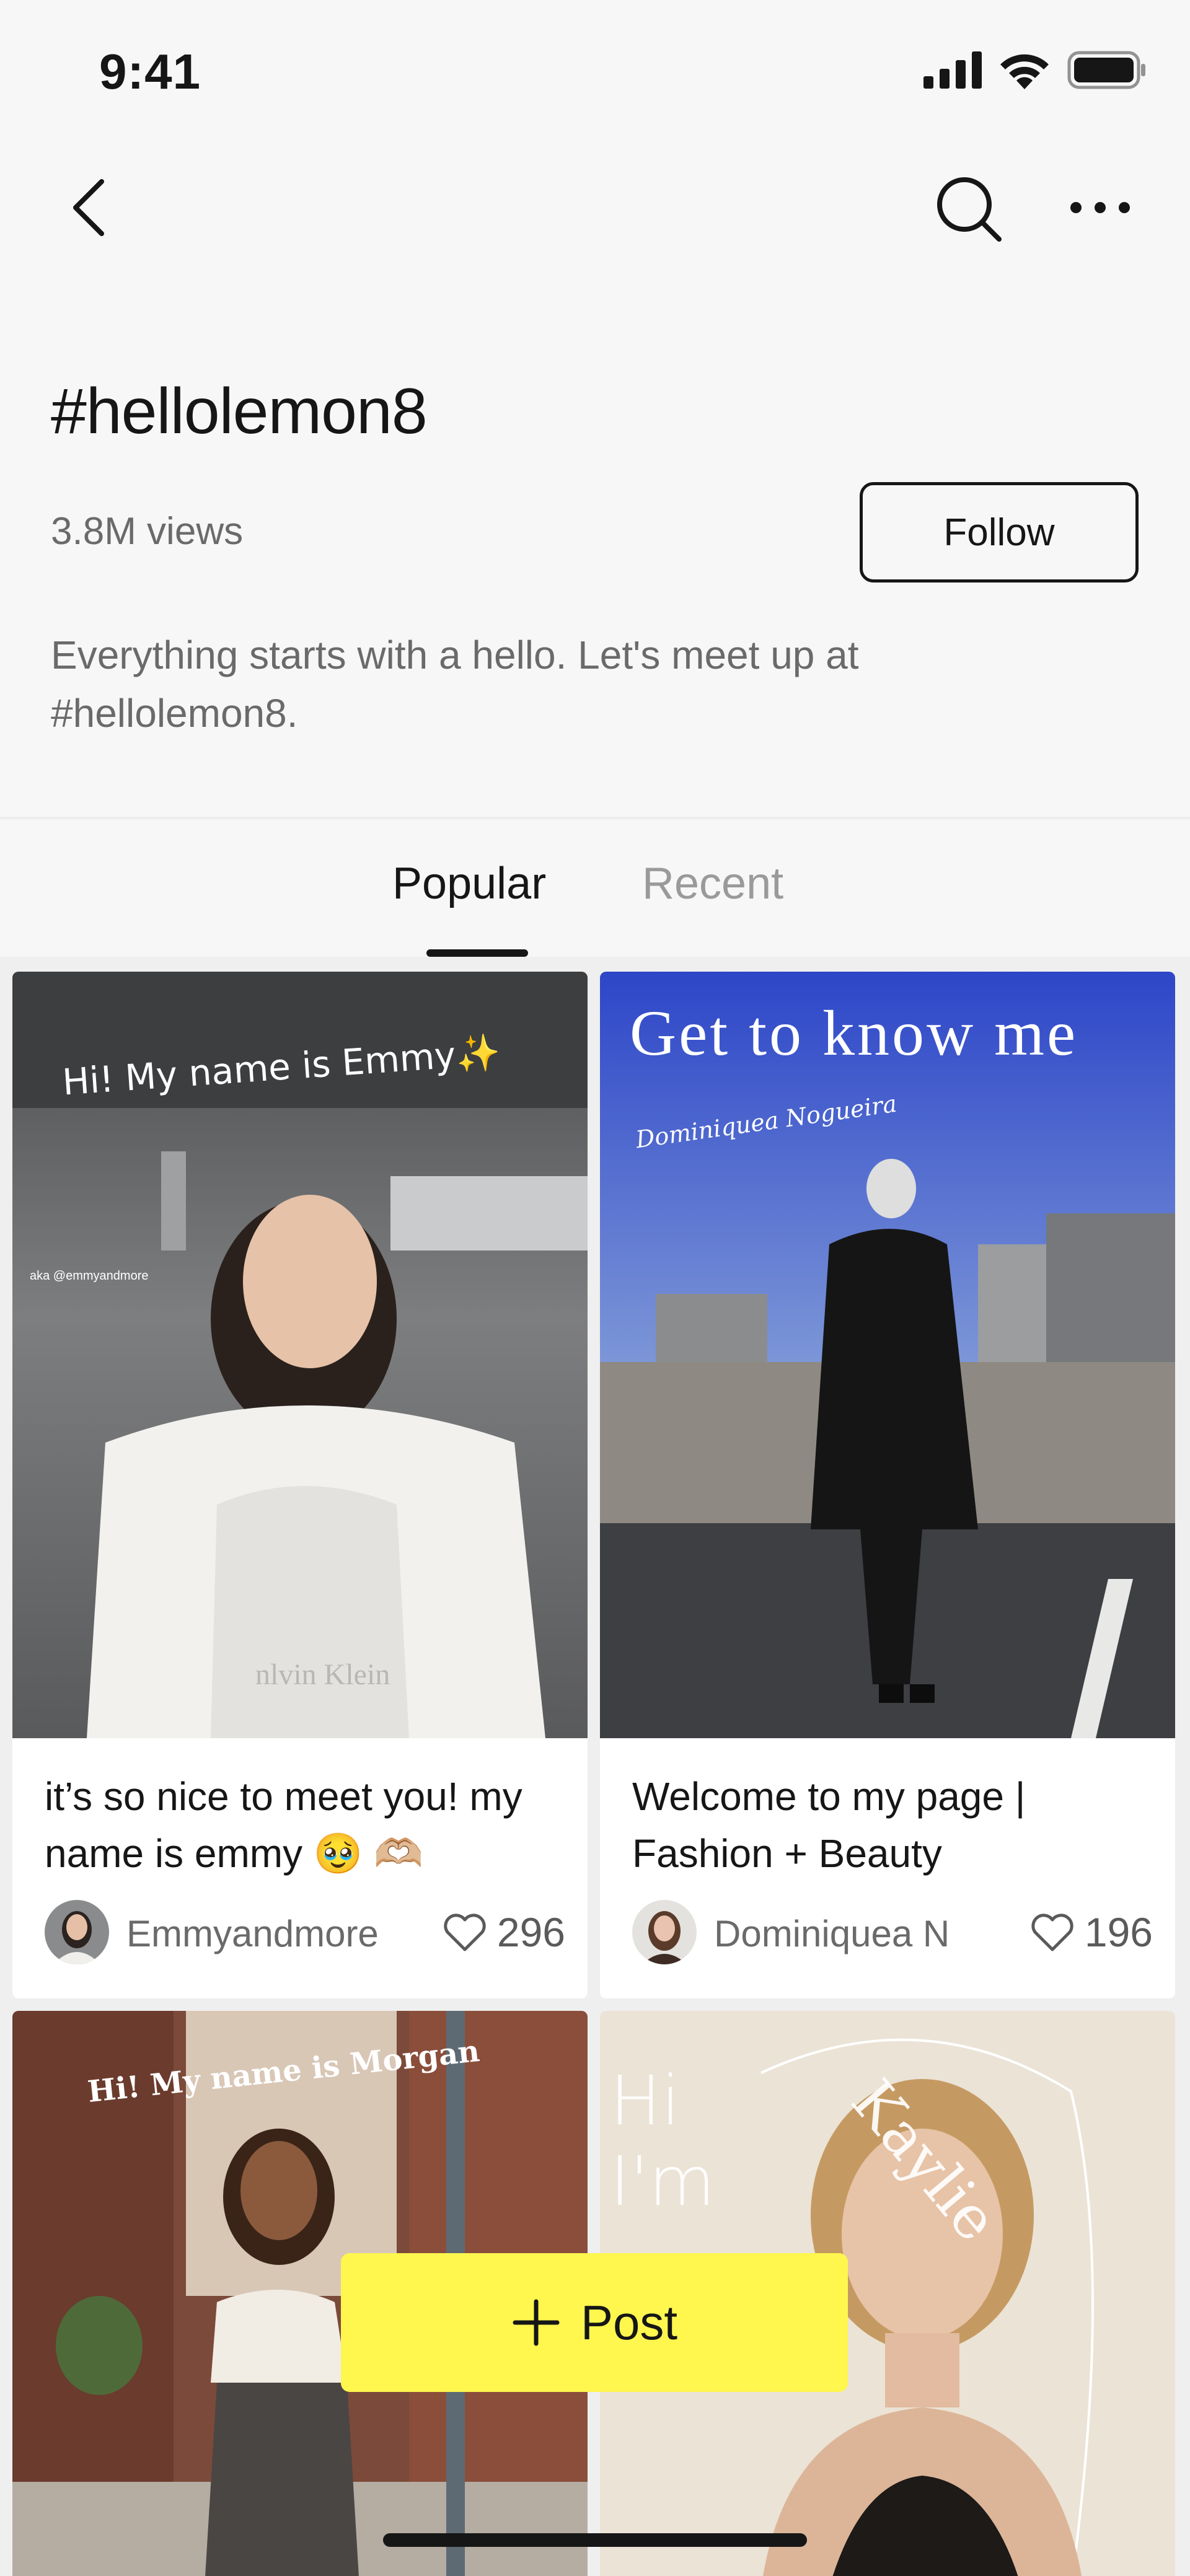  I want to click on active-tab-indicator, so click(477, 953).